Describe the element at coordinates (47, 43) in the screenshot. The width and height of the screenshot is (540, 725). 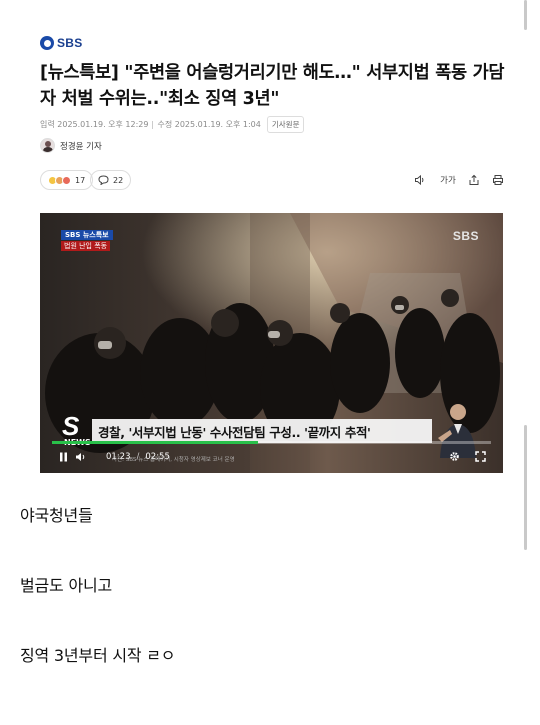
I see `sbs-logo-mark` at that location.